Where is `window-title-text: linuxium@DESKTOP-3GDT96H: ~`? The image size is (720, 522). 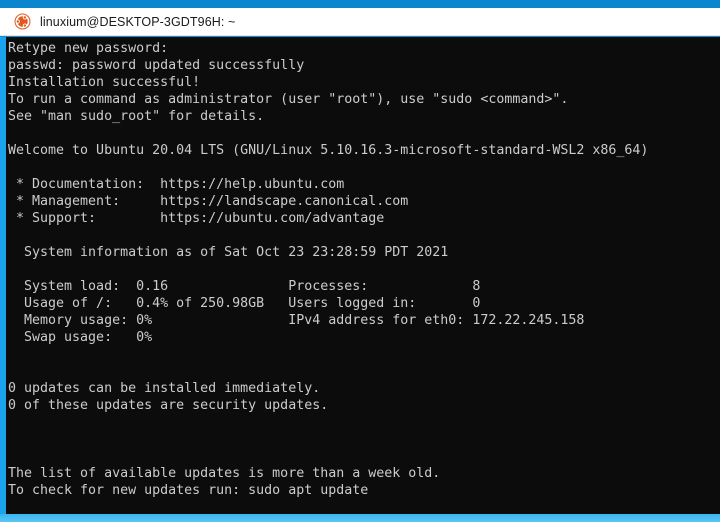
window-title-text: linuxium@DESKTOP-3GDT96H: ~ is located at coordinates (138, 21).